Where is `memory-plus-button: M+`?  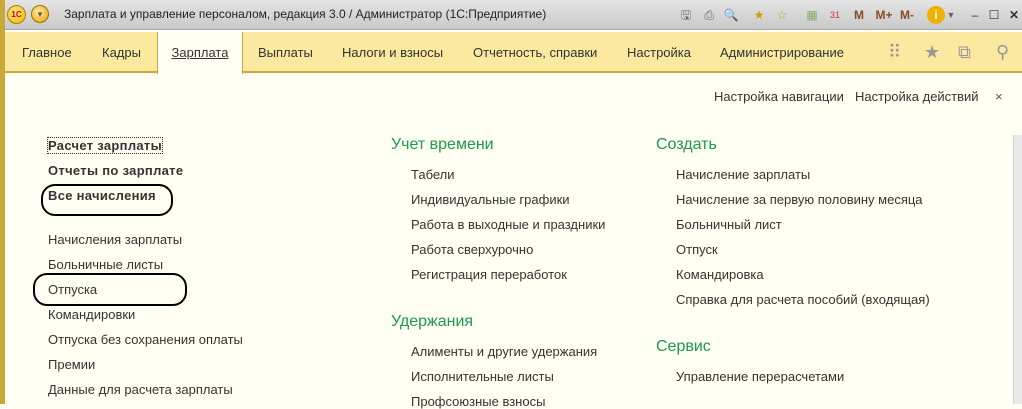 memory-plus-button: M+ is located at coordinates (884, 15).